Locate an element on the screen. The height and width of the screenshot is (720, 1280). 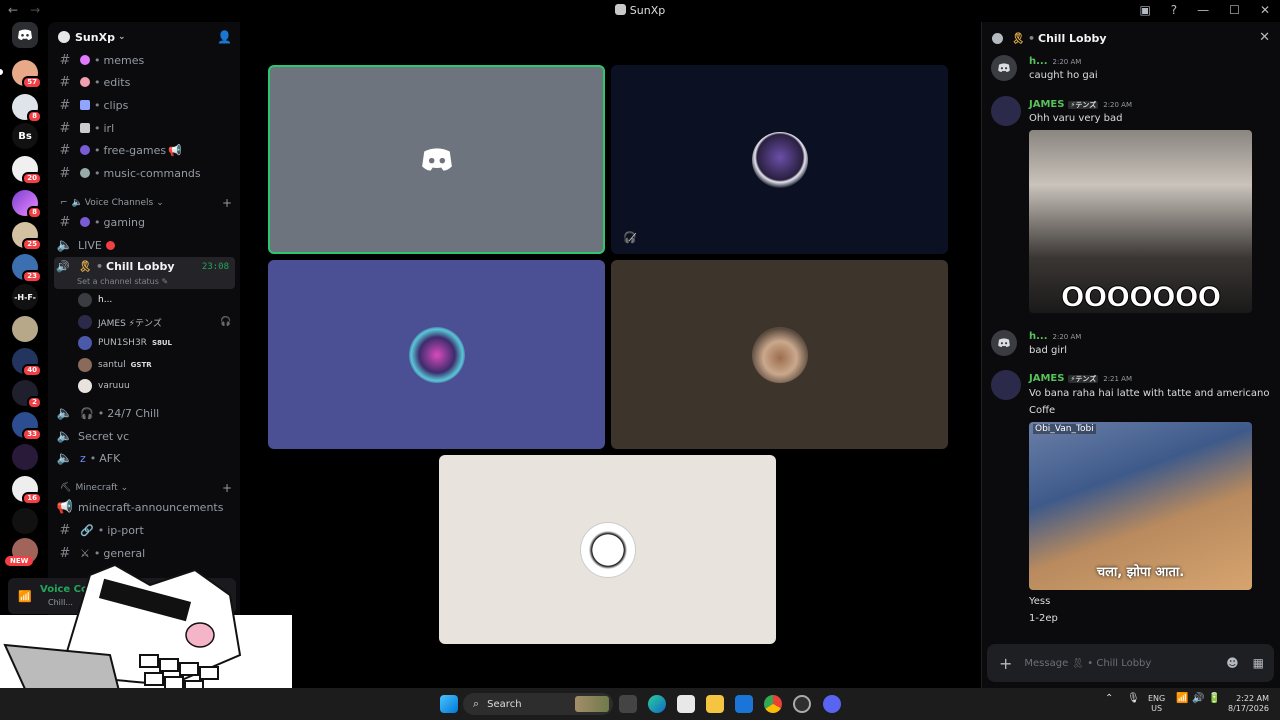
deafened-icon: 🎧 is located at coordinates (226, 322).